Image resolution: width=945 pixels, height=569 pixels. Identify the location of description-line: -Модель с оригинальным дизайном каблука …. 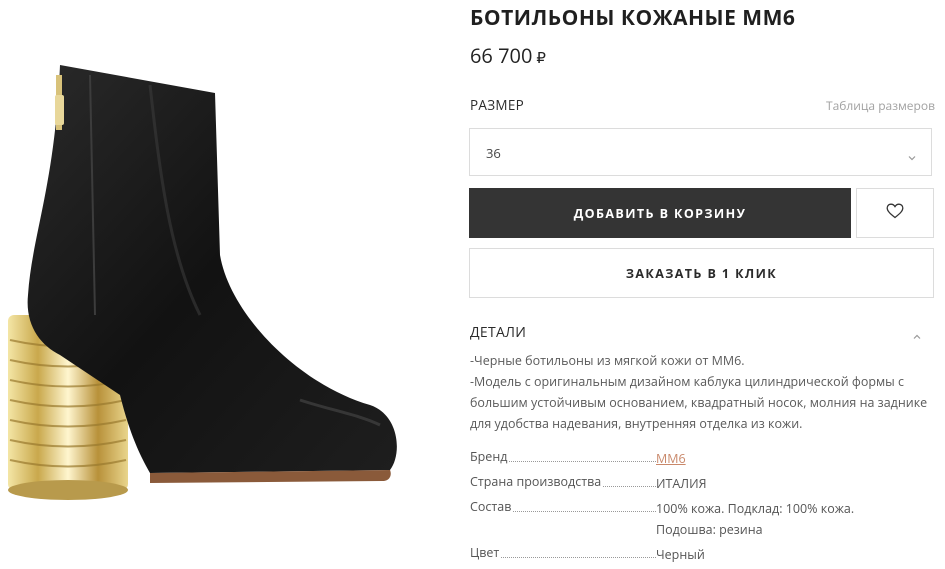
(699, 402).